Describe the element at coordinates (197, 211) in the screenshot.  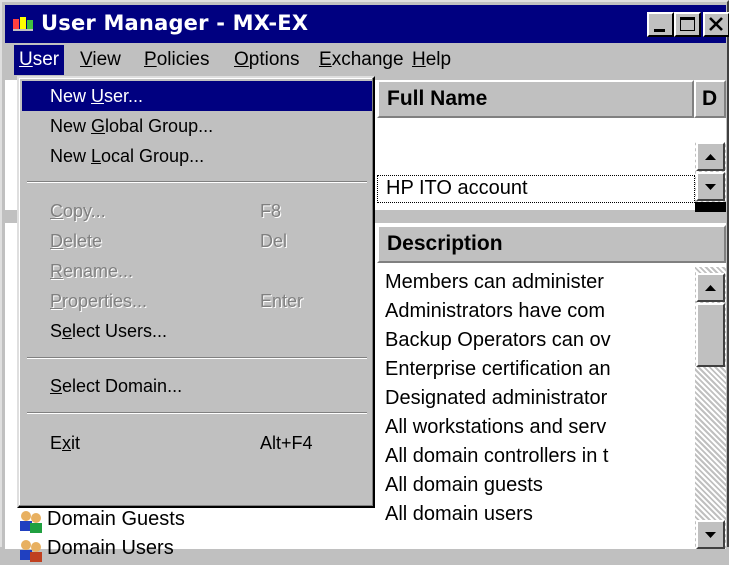
I see `menu-item-copy: Copy... F8` at that location.